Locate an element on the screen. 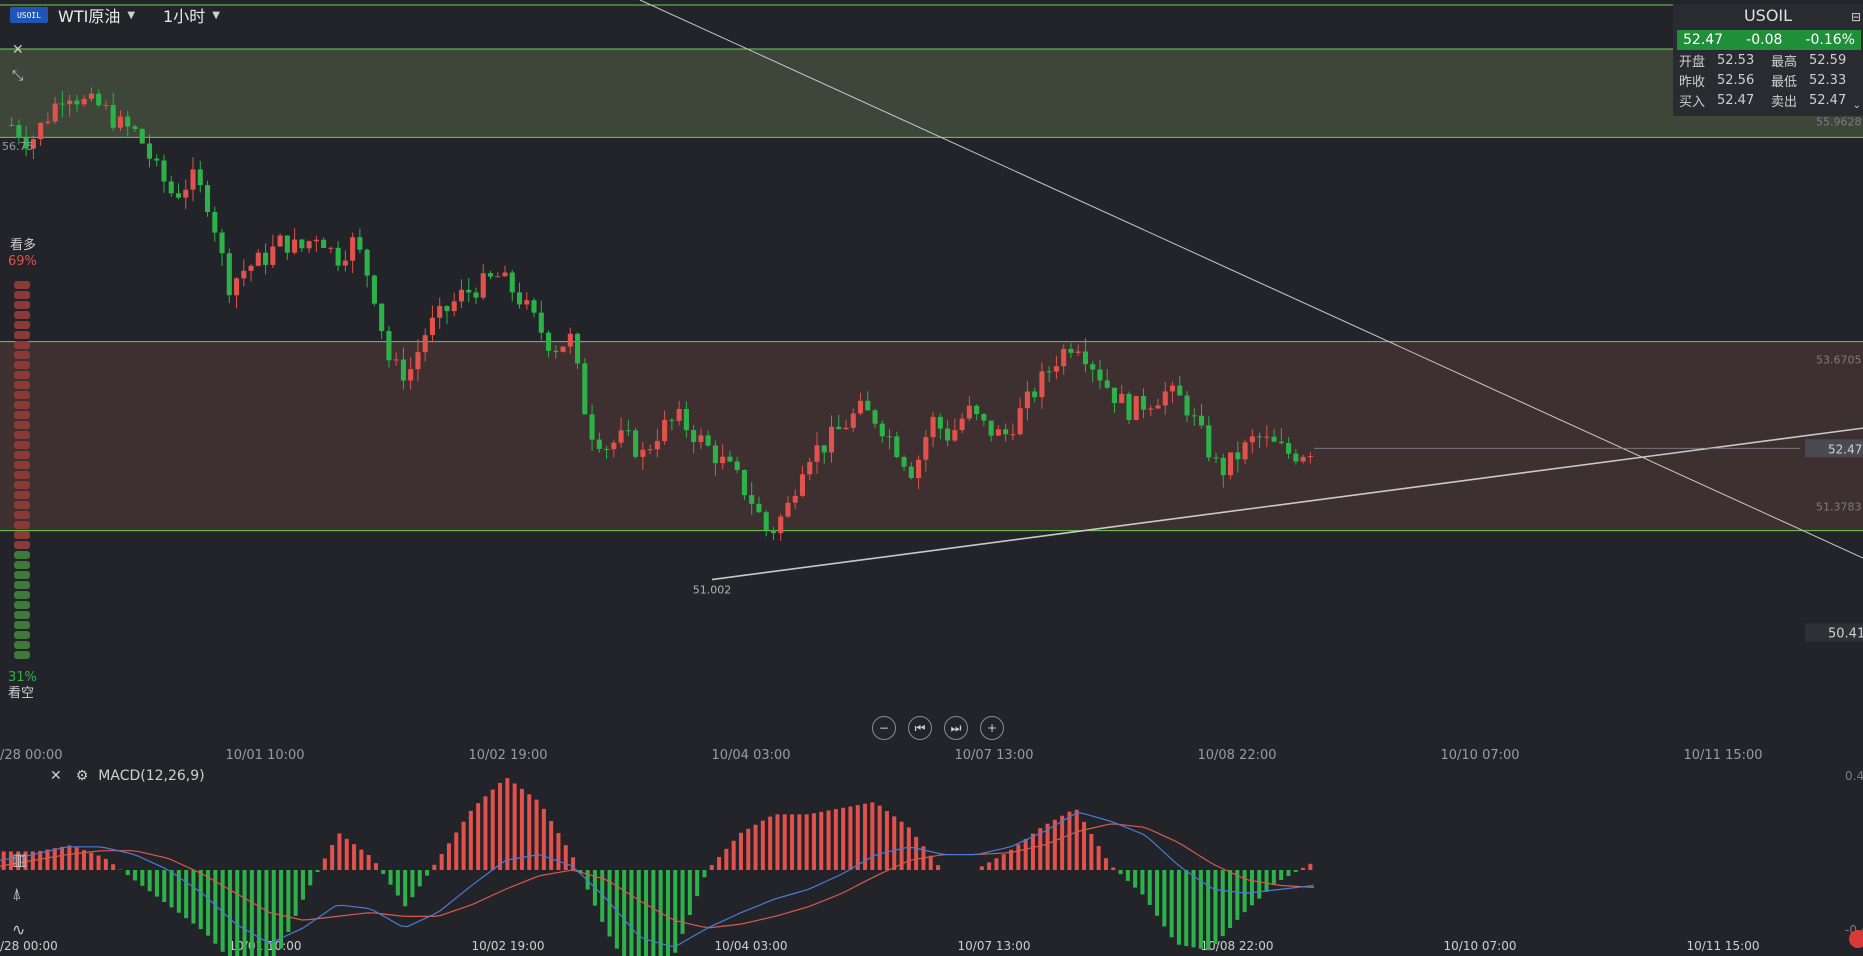 This screenshot has height=956, width=1863. price-label: 55.9628 is located at coordinates (1839, 121).